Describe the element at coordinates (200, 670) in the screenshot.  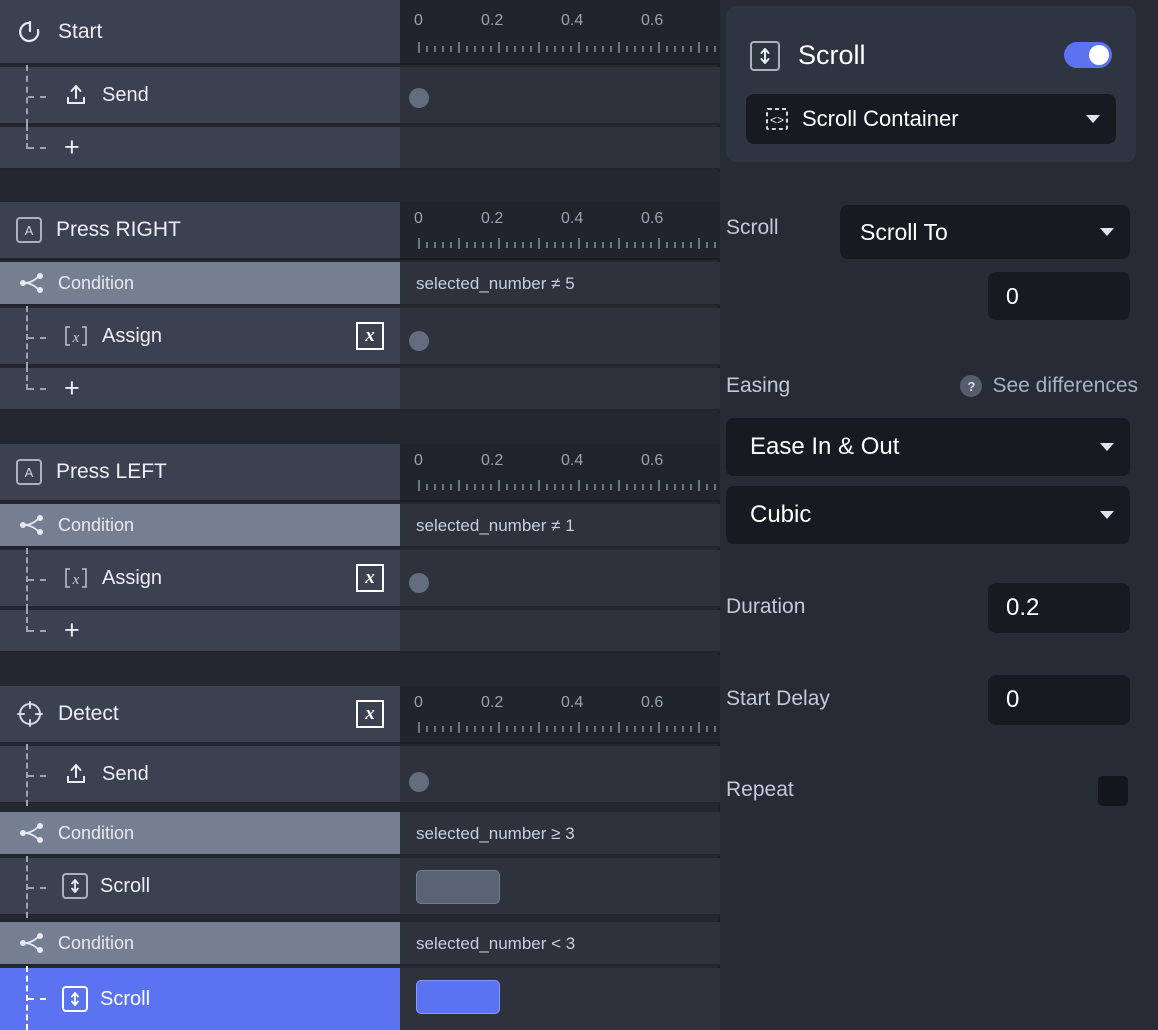
I see `tree-gap` at that location.